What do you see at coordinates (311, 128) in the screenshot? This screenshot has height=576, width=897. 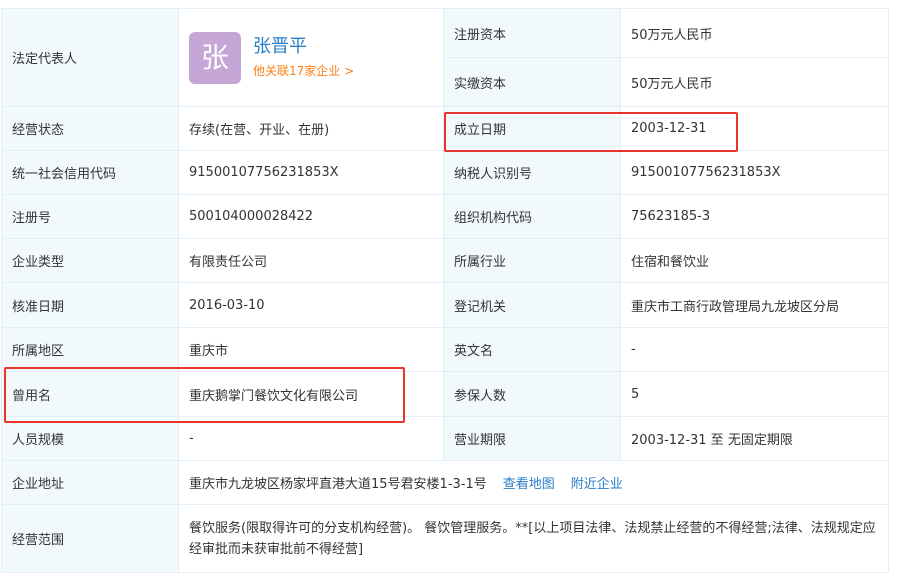 I see `status-value: 存续(在营、开业、在册)` at bounding box center [311, 128].